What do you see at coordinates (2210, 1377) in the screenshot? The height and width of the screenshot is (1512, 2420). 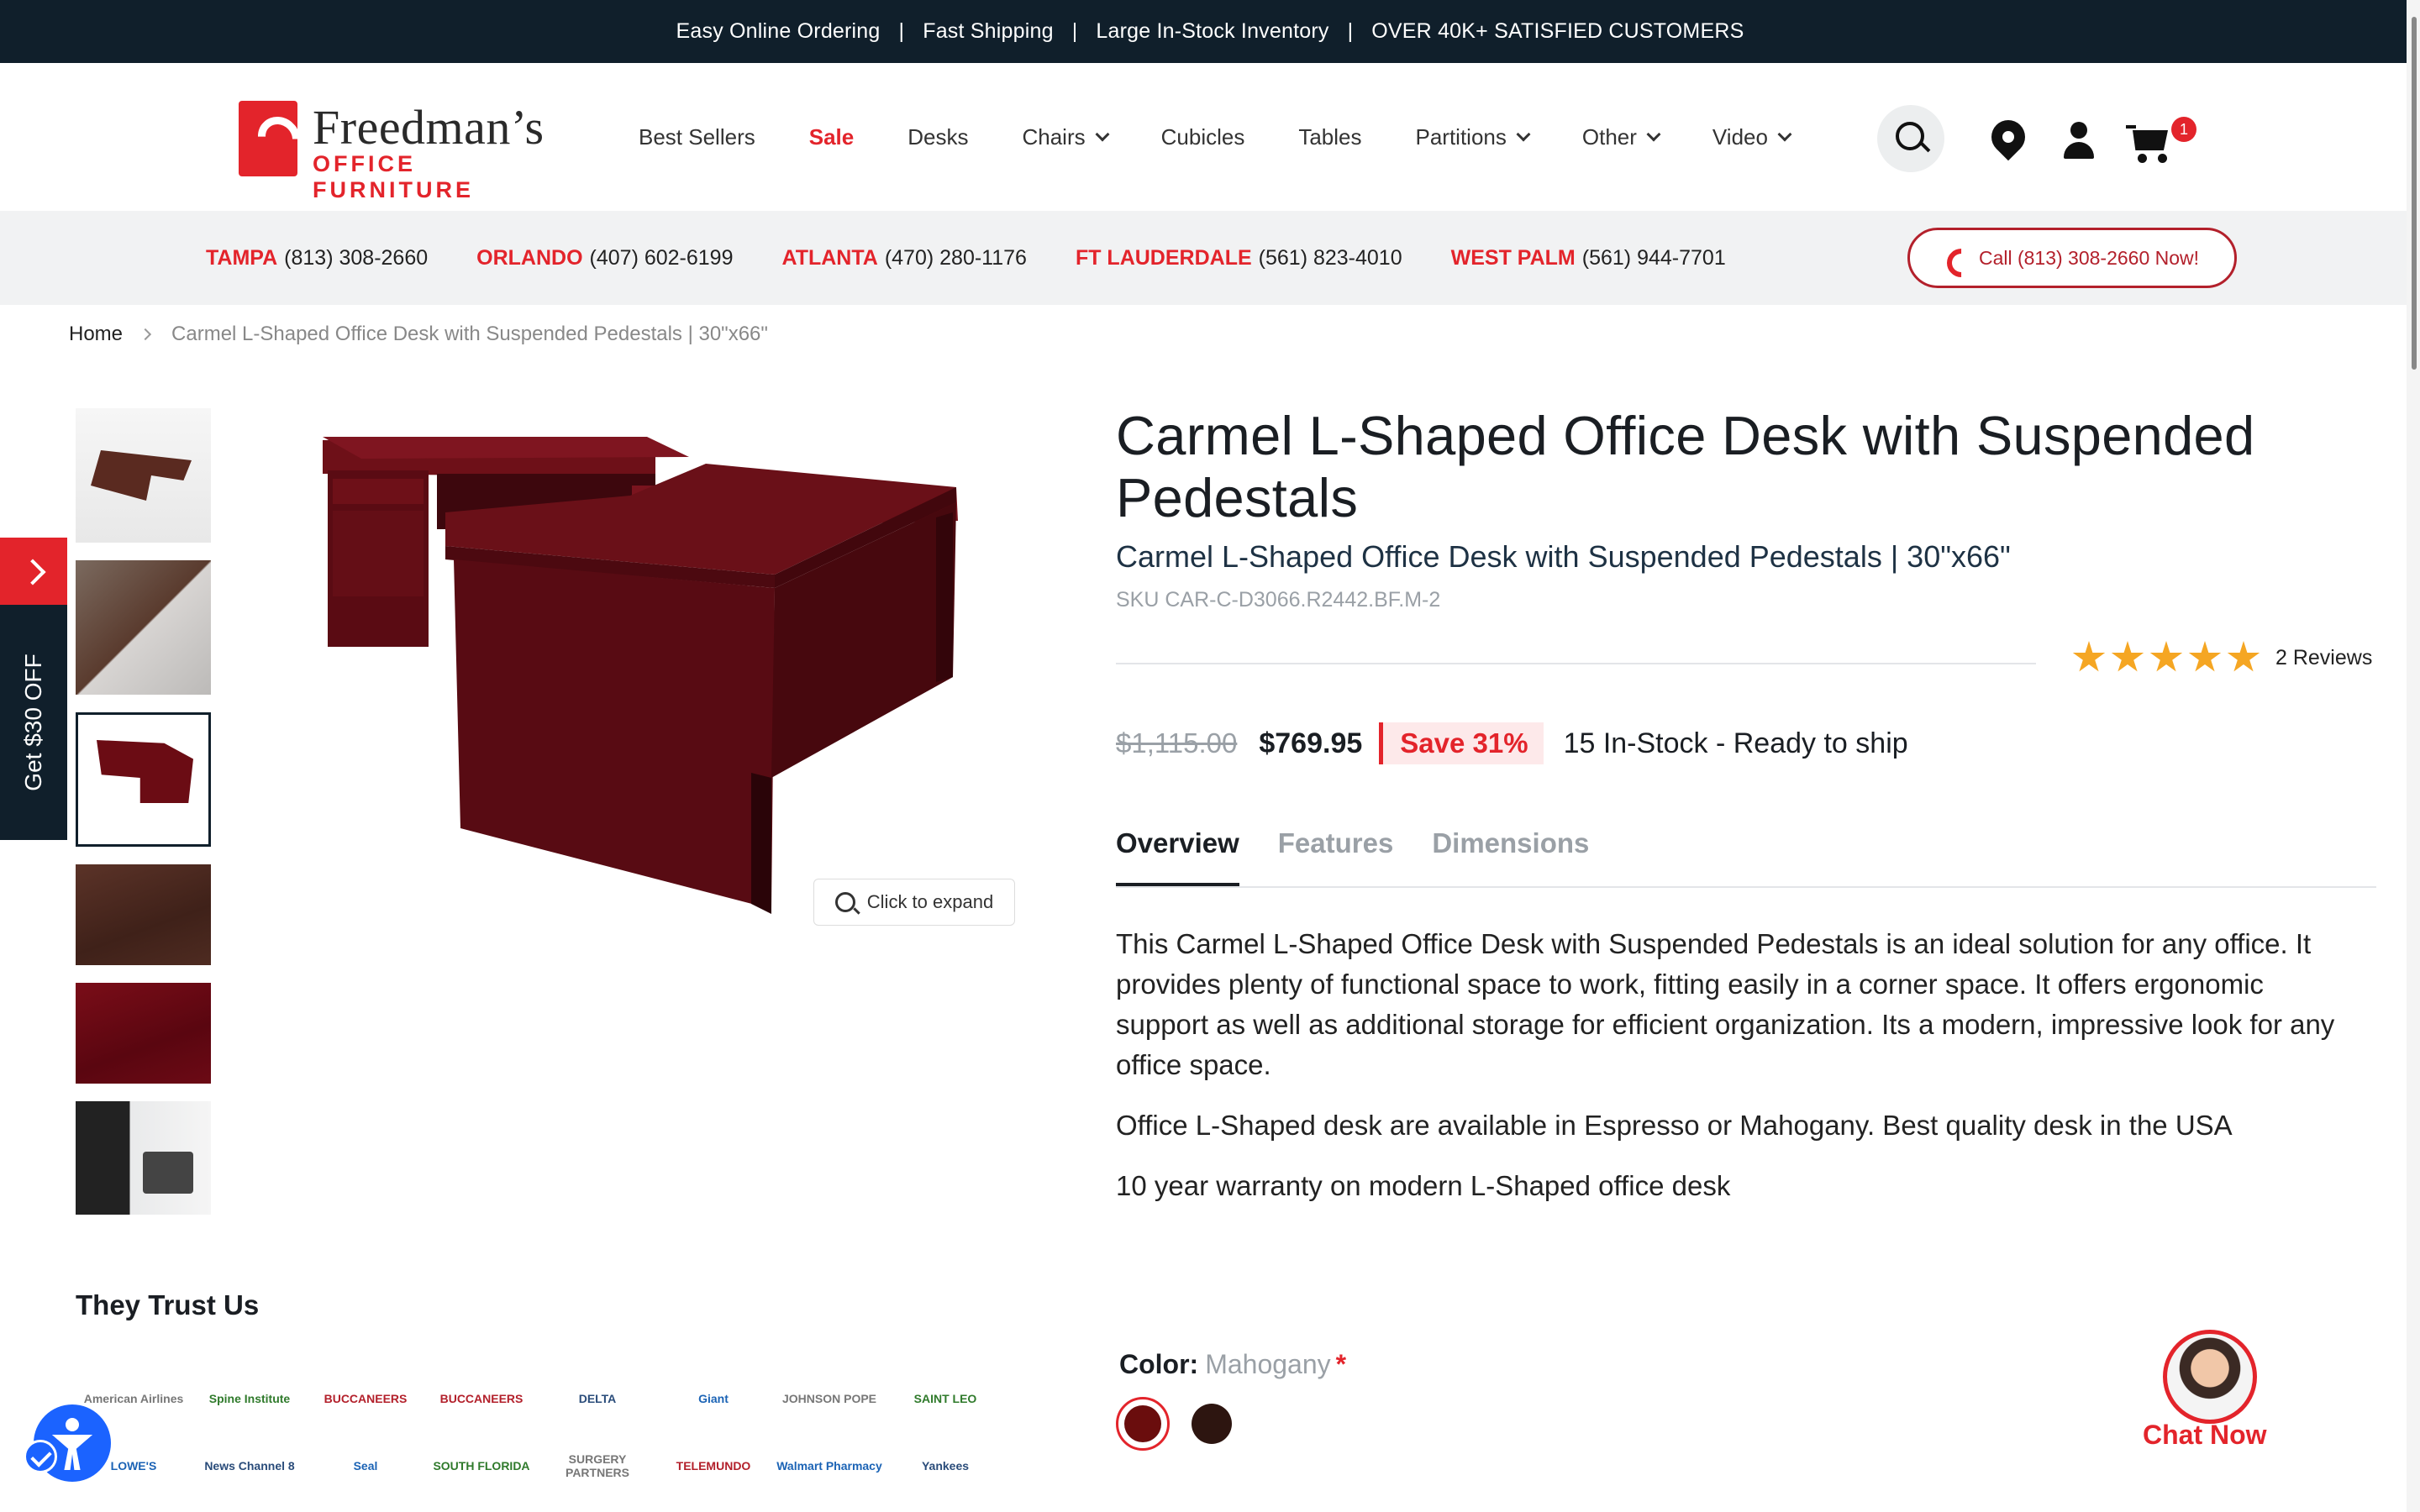 I see `chat-agent-avatar` at bounding box center [2210, 1377].